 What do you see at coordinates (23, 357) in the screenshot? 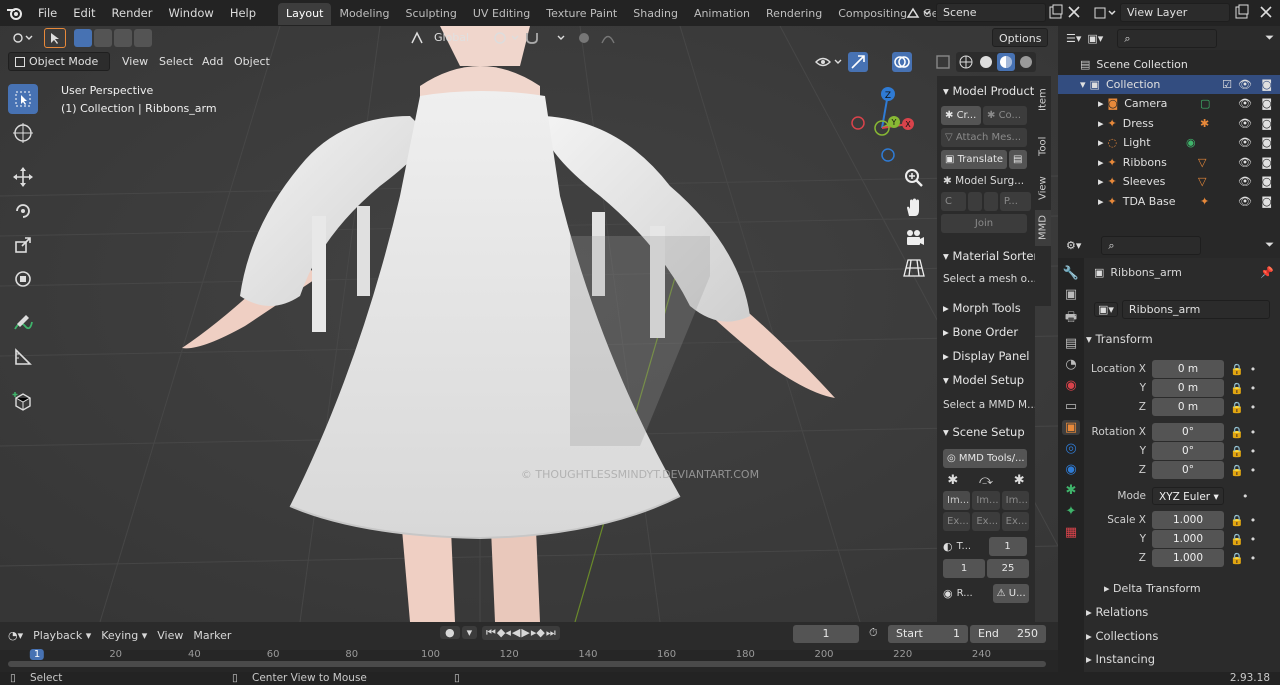
I see `measure-tool-icon` at bounding box center [23, 357].